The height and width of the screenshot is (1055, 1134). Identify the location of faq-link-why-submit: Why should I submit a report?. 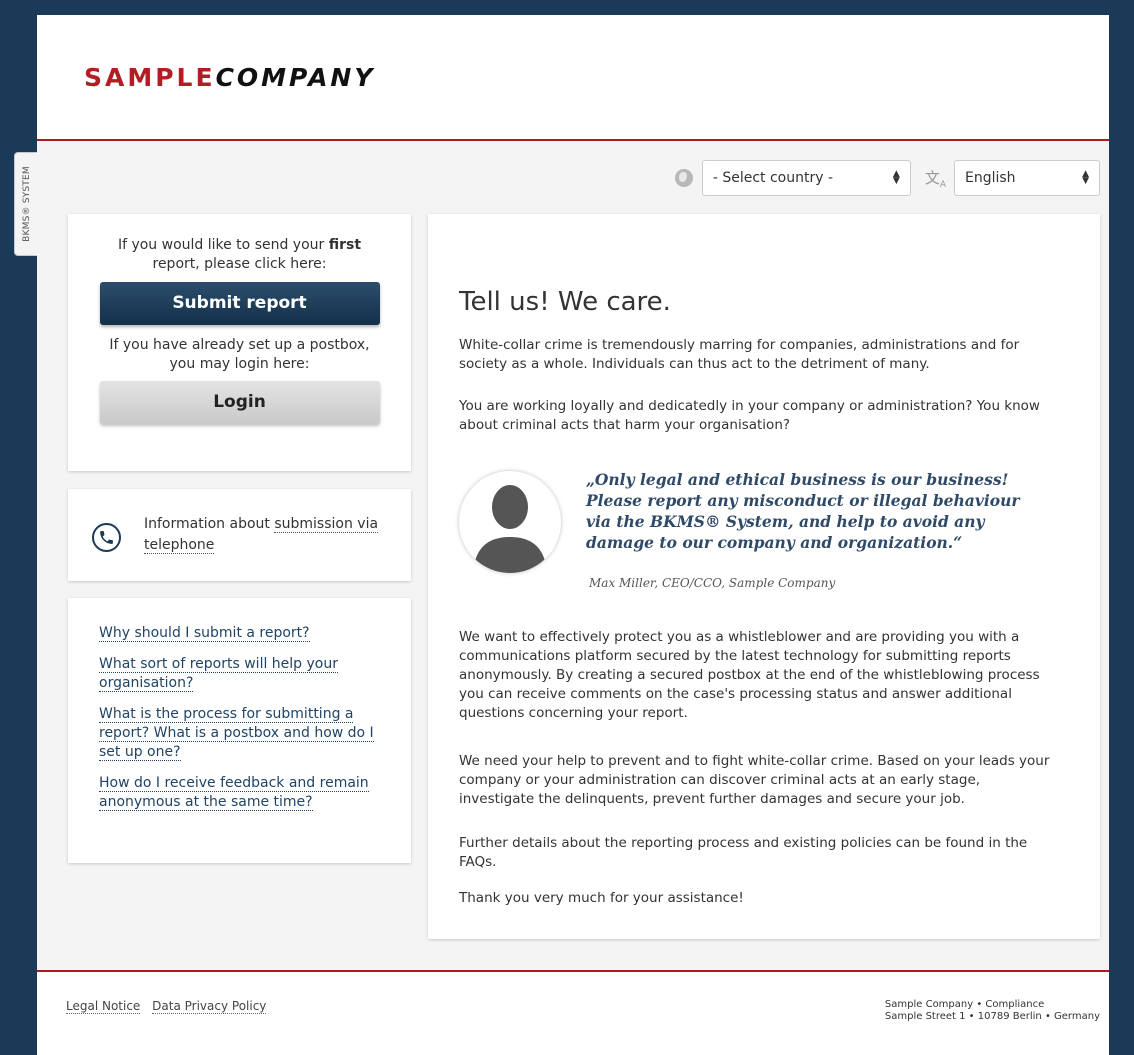
(240, 633).